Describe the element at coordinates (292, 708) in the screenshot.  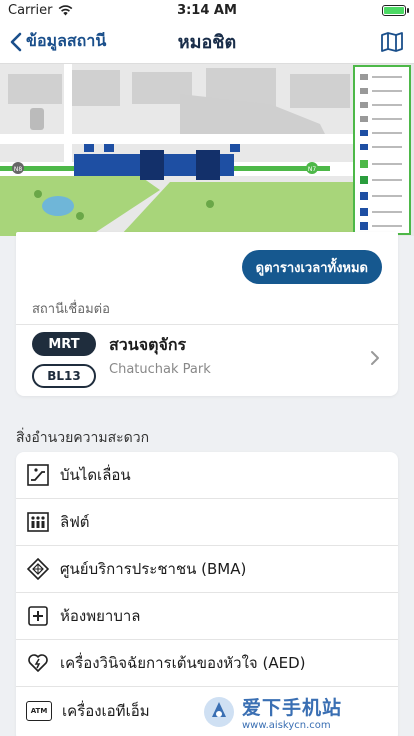
I see `watermark-cn: 爱下手机站` at that location.